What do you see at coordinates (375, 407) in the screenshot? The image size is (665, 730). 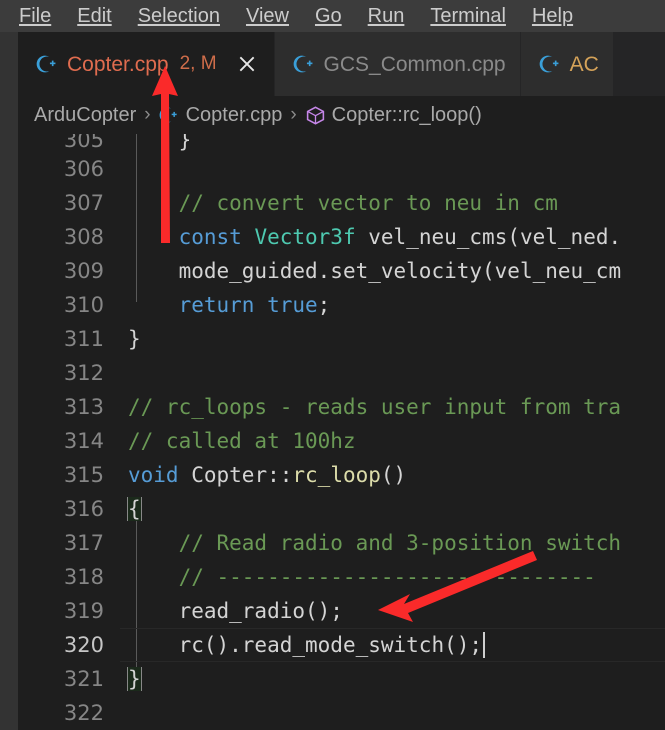 I see `line-content: // rc_loops - reads user input from tra` at bounding box center [375, 407].